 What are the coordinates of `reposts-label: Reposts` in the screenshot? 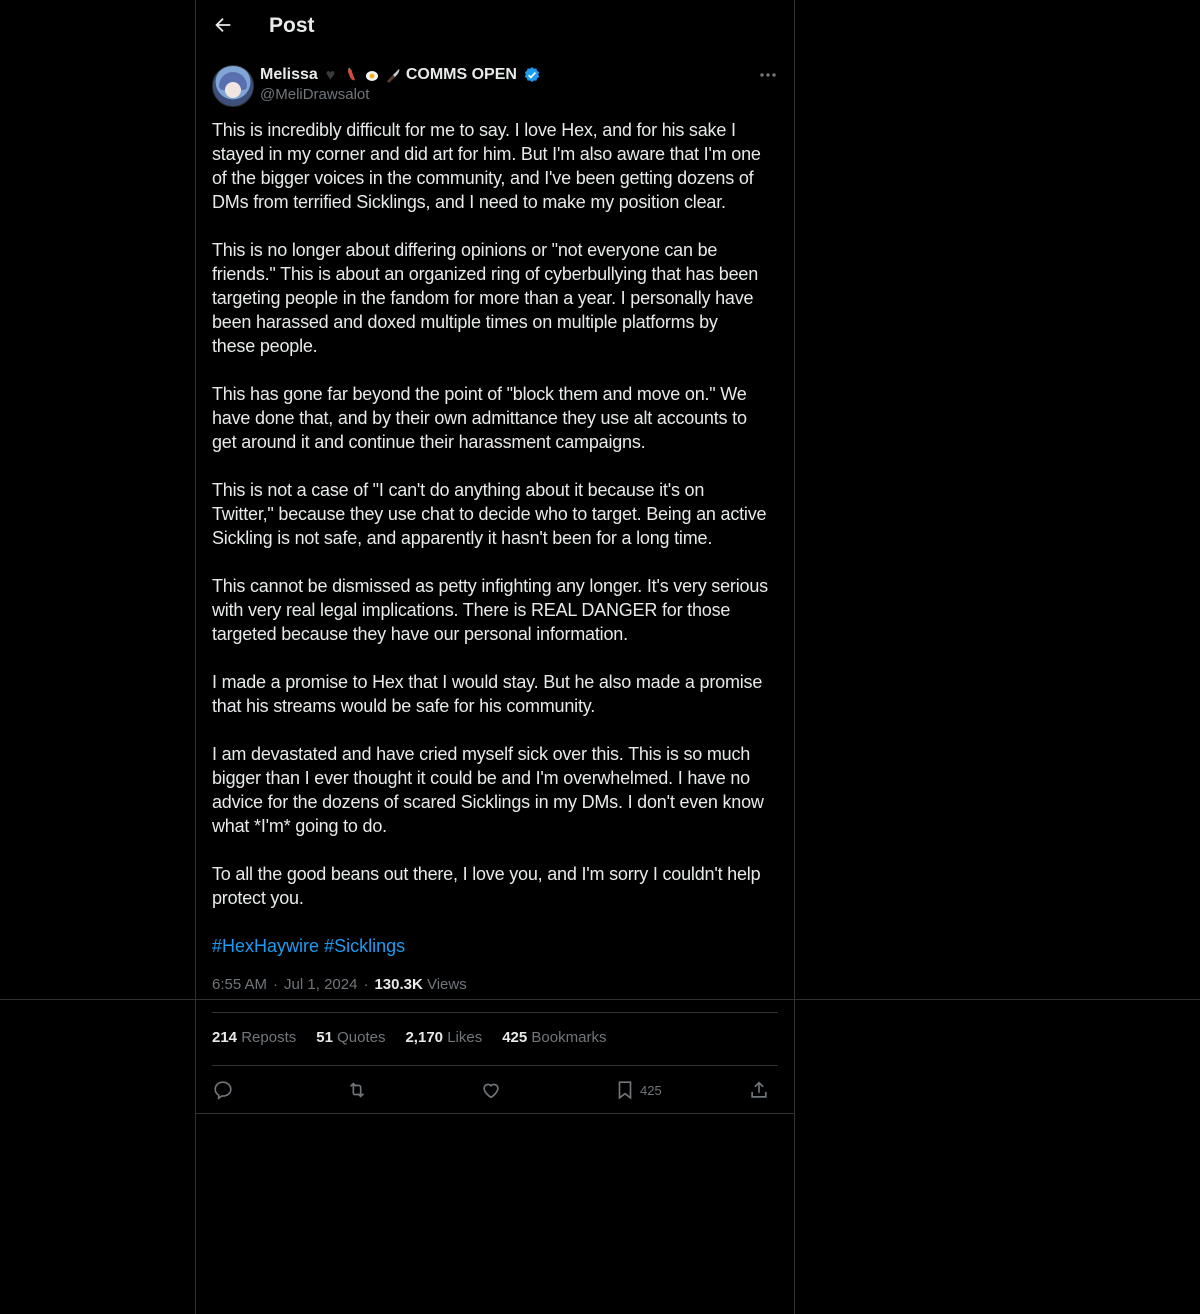 It's located at (269, 1037).